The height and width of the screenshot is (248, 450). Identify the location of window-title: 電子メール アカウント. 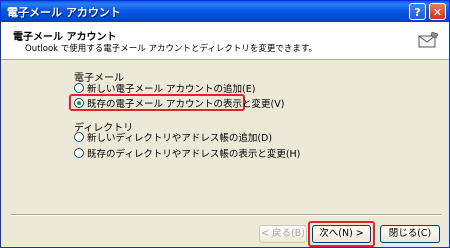
(64, 12).